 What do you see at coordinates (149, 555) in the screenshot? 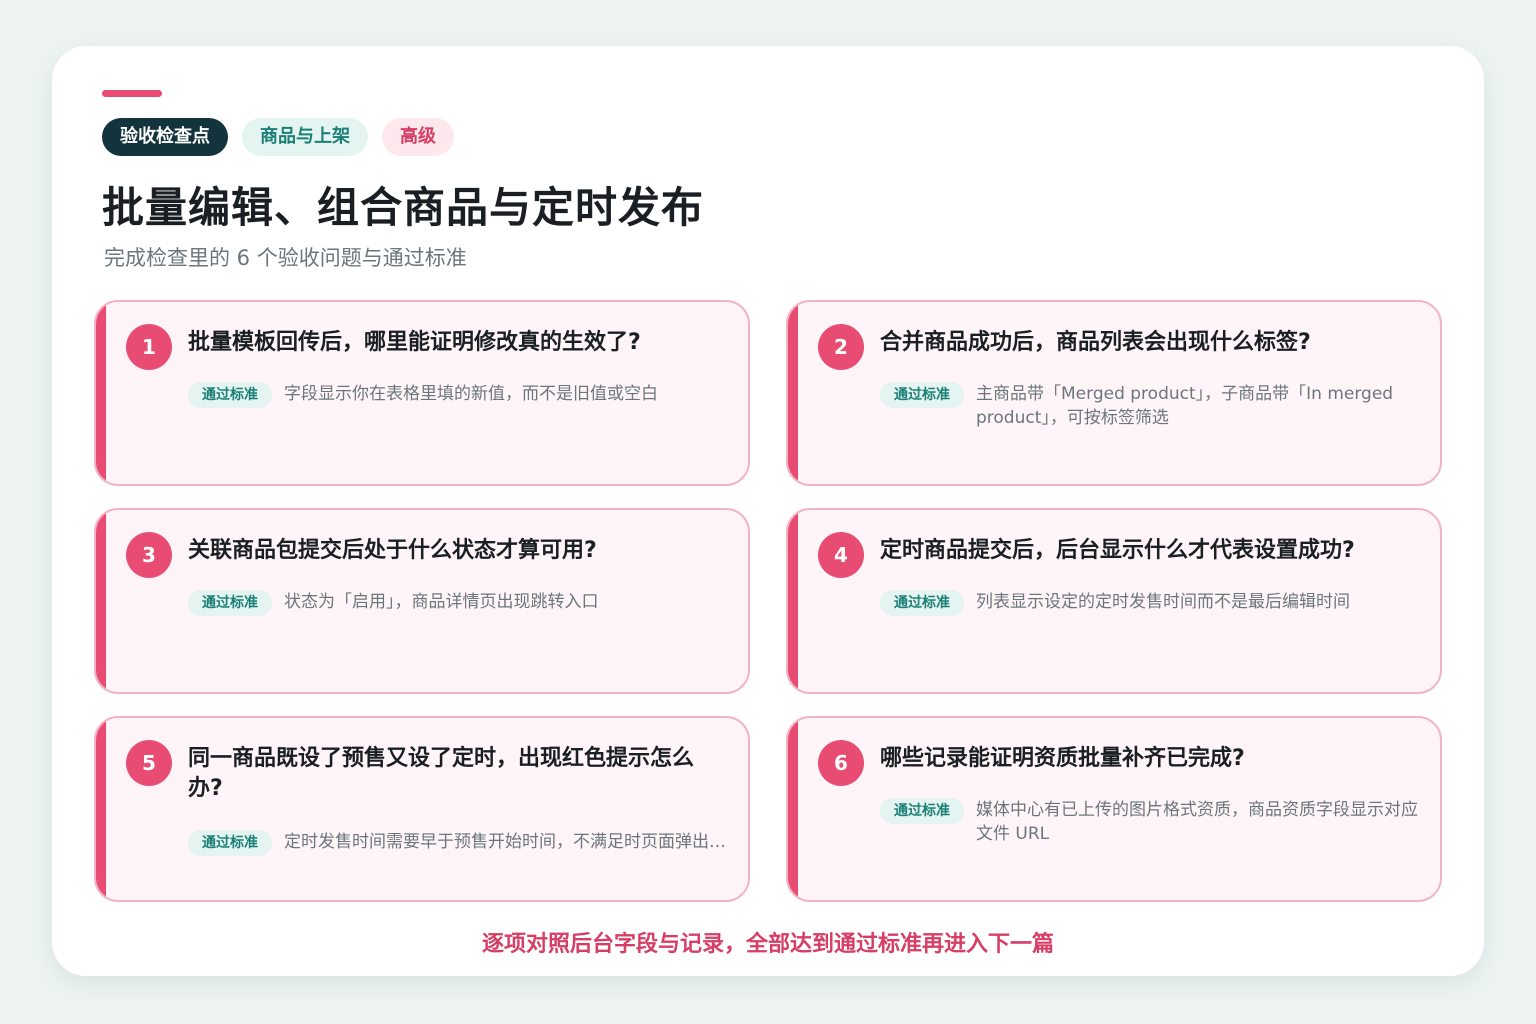
I see `question-number: 3` at bounding box center [149, 555].